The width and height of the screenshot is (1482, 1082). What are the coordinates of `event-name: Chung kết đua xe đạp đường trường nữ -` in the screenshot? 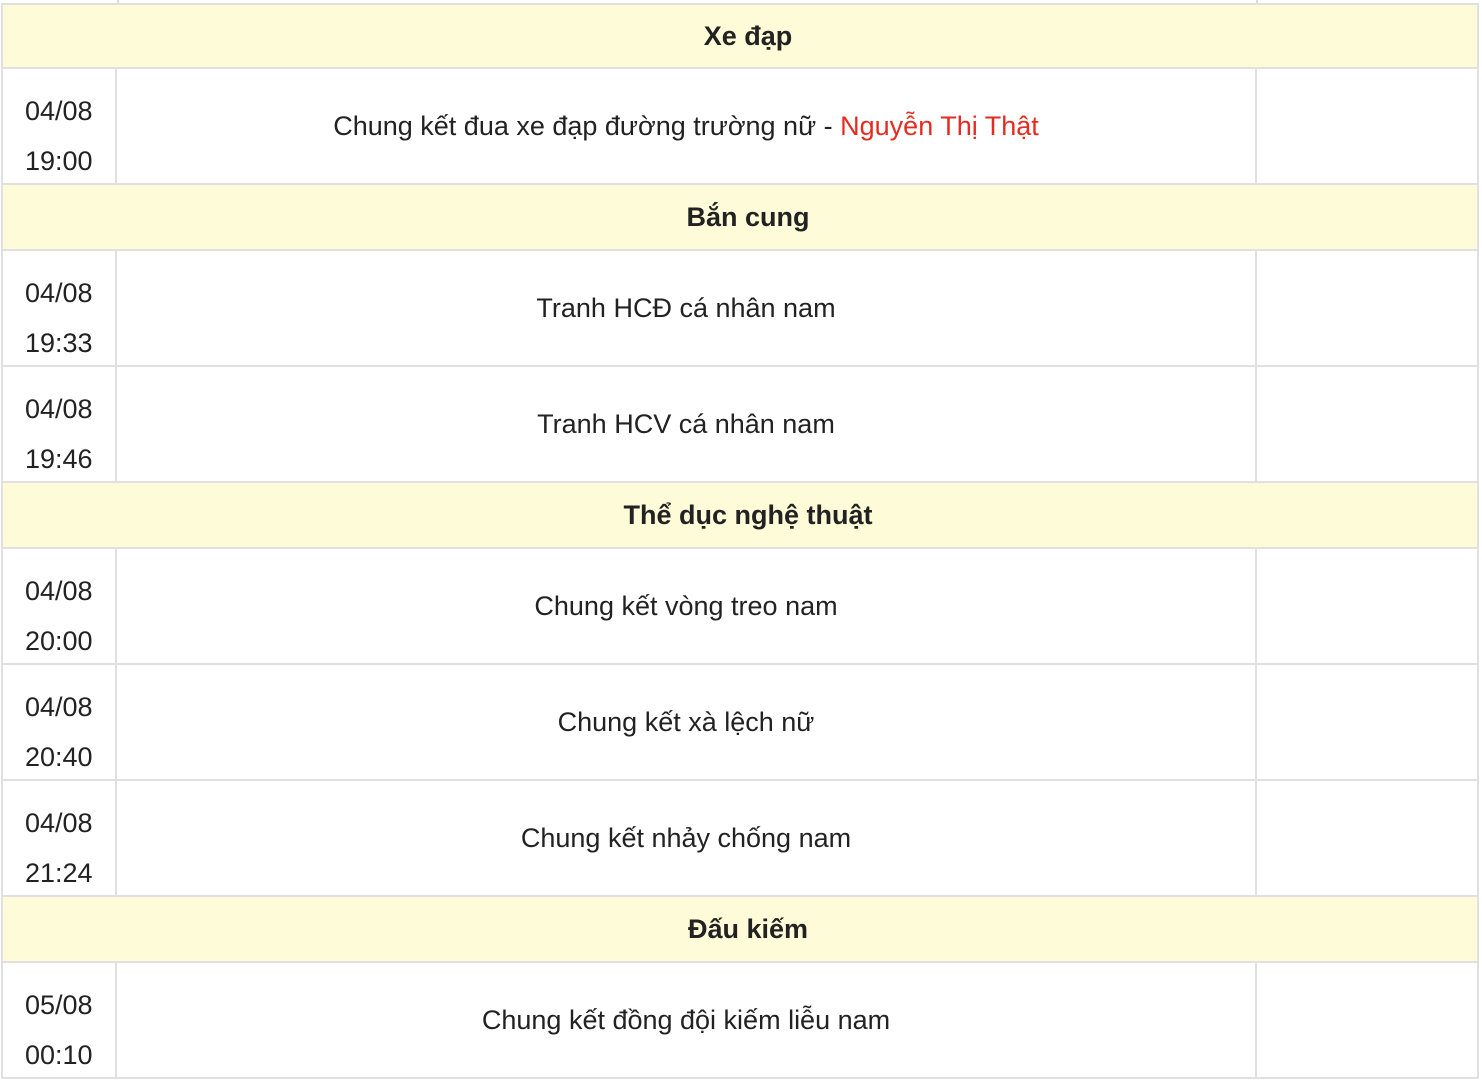 It's located at (587, 125).